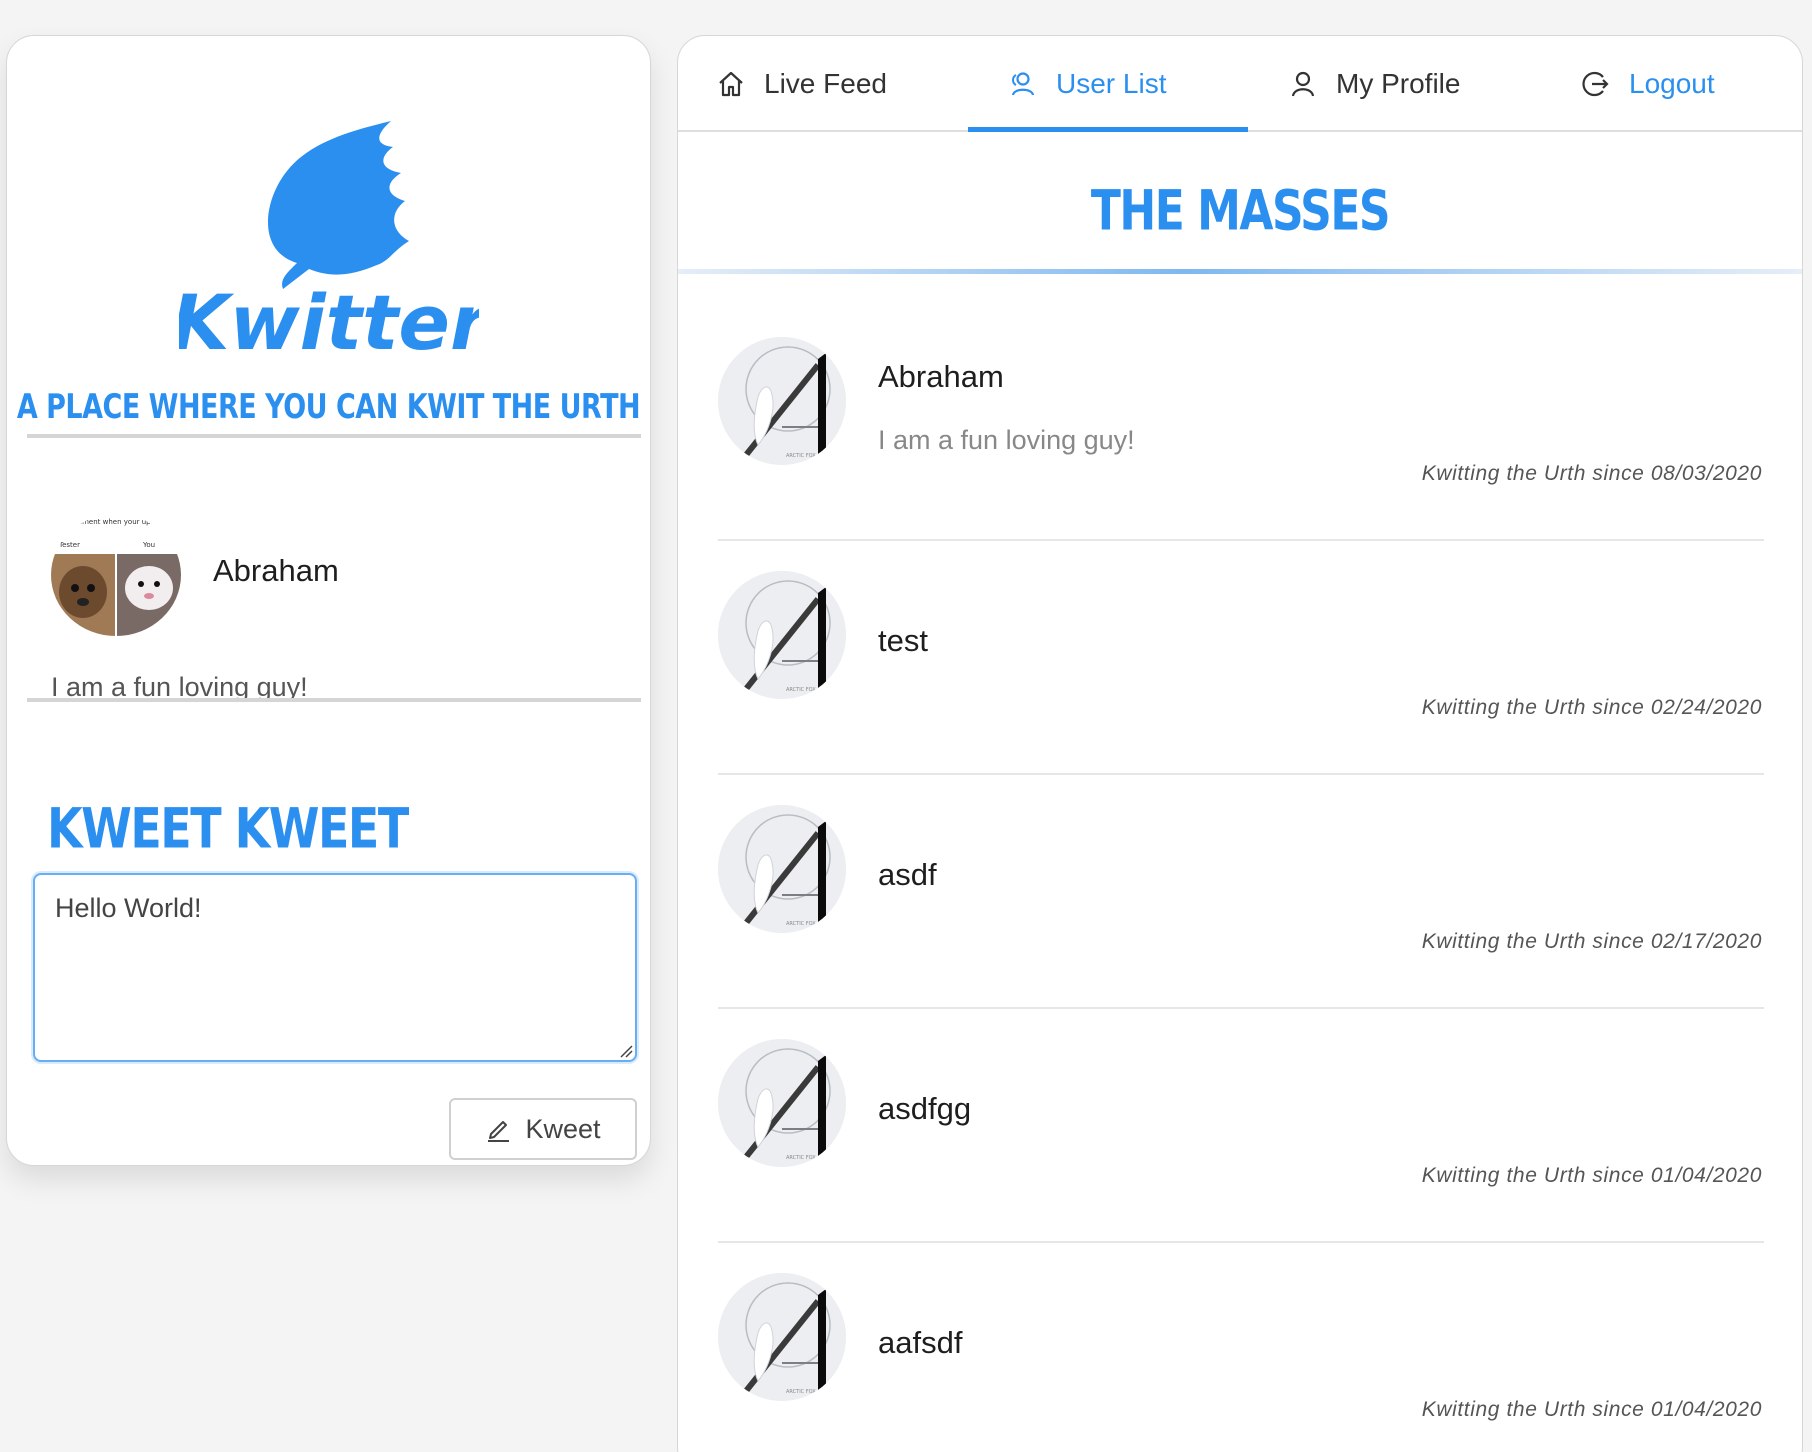 The height and width of the screenshot is (1452, 1812). What do you see at coordinates (1023, 84) in the screenshot?
I see `users-icon` at bounding box center [1023, 84].